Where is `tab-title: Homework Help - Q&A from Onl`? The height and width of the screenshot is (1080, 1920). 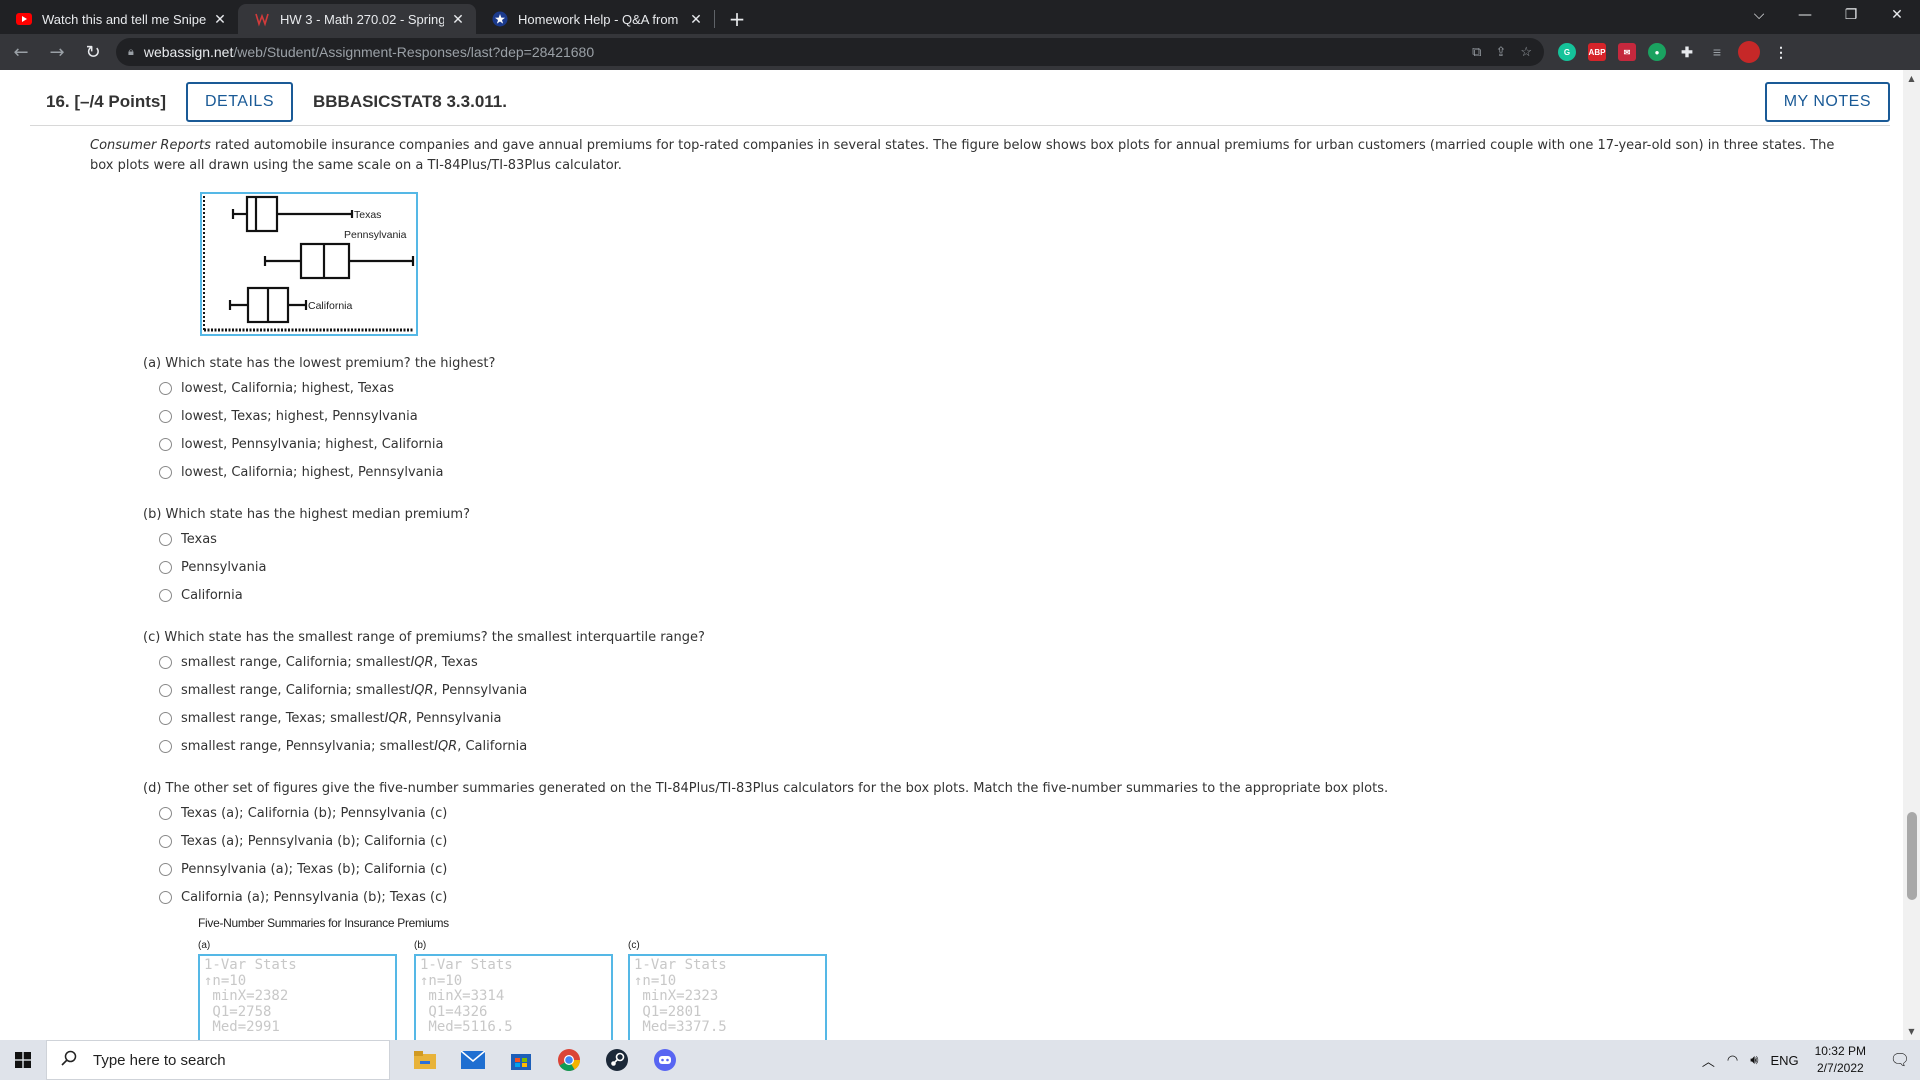
tab-title: Homework Help - Q&A from Onl is located at coordinates (600, 19).